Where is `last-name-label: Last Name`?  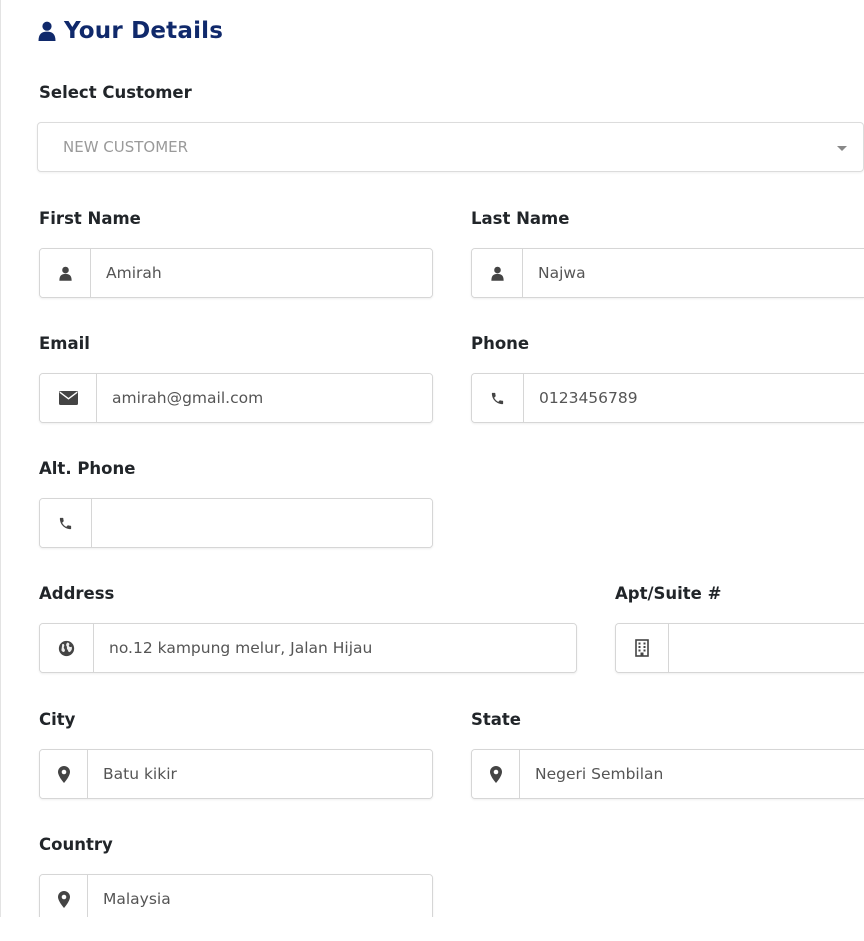
last-name-label: Last Name is located at coordinates (520, 218).